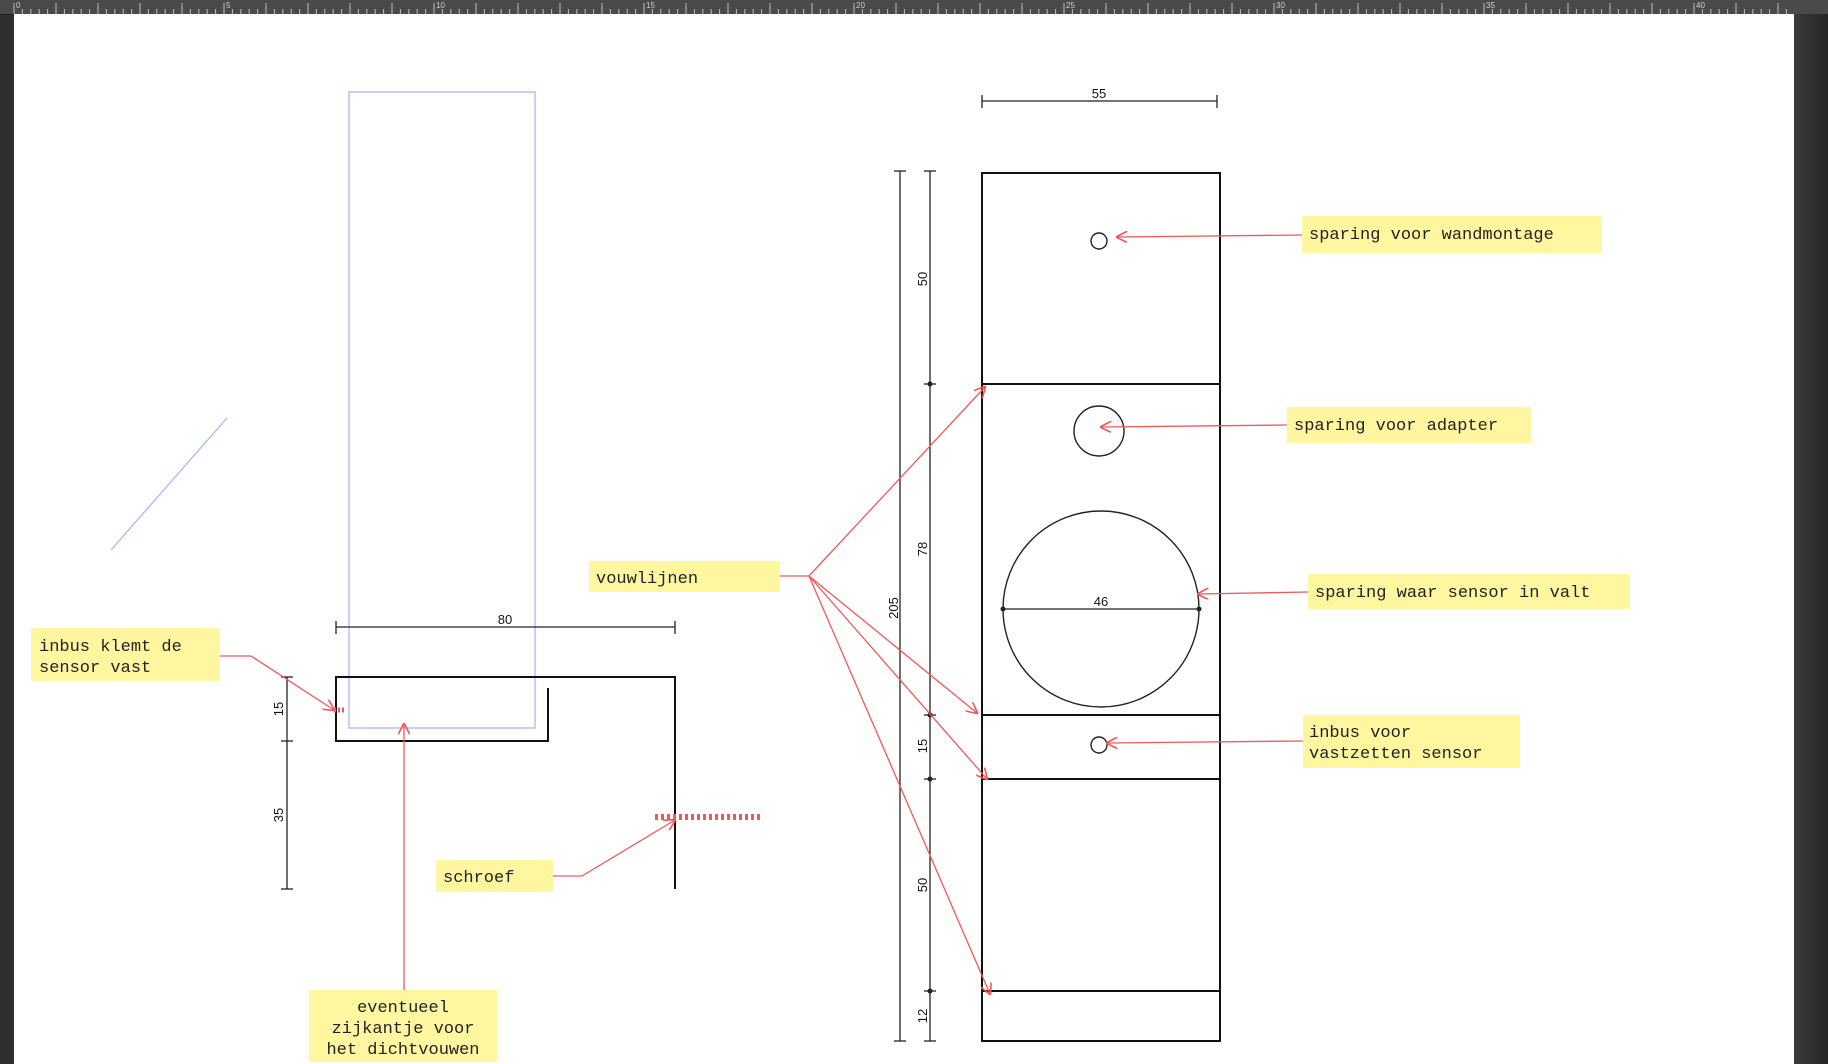 Image resolution: width=1828 pixels, height=1064 pixels. I want to click on dimension-label: 205, so click(893, 608).